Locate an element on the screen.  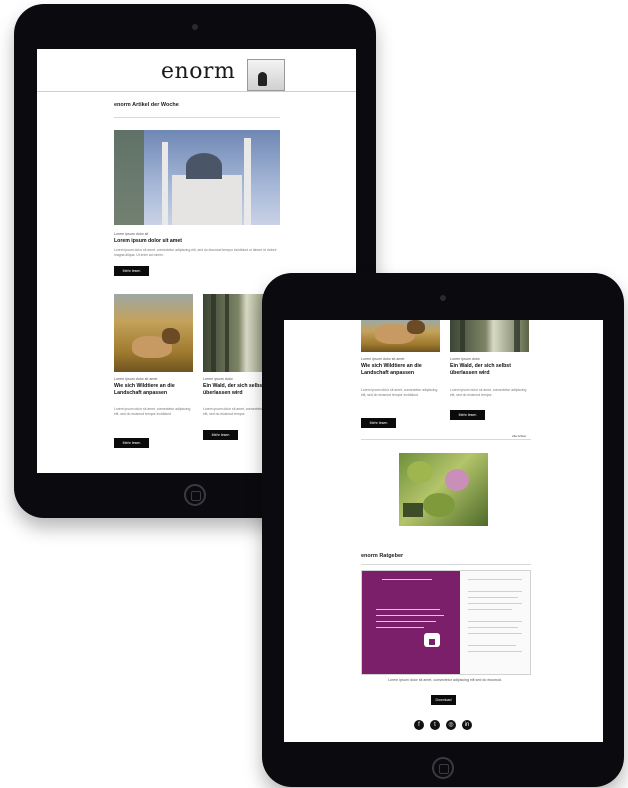
house-icon is located at coordinates (432, 640).